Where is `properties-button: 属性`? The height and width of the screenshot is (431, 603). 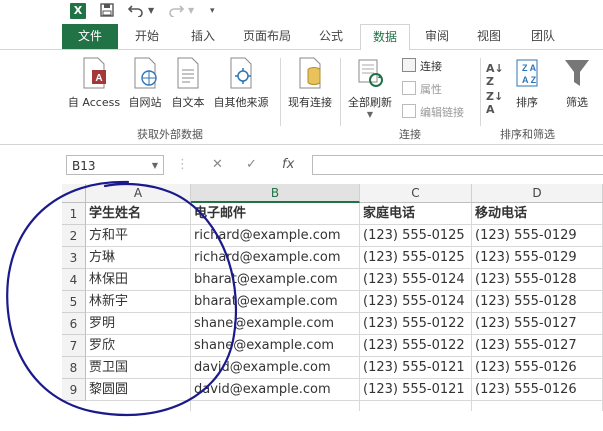 properties-button: 属性 is located at coordinates (422, 89).